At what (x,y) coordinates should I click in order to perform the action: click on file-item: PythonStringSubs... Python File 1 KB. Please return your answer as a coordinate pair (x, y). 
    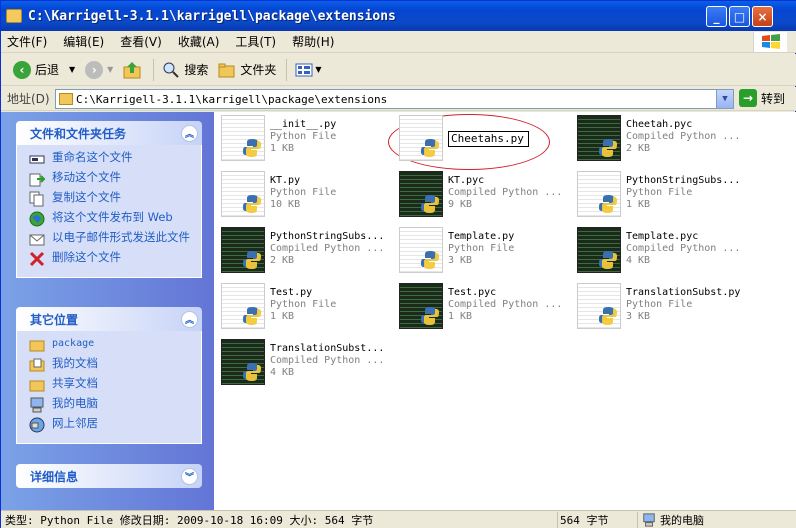
    Looking at the image, I should click on (664, 197).